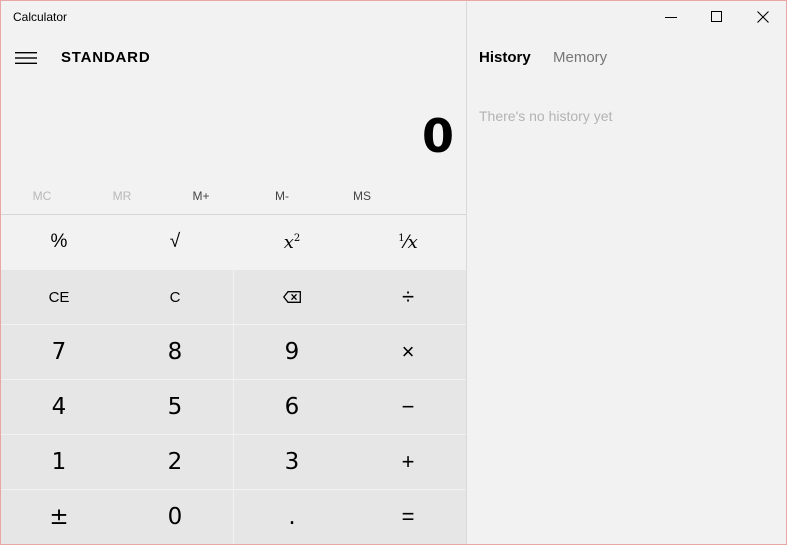  What do you see at coordinates (59, 407) in the screenshot?
I see `digit-4-button: 4` at bounding box center [59, 407].